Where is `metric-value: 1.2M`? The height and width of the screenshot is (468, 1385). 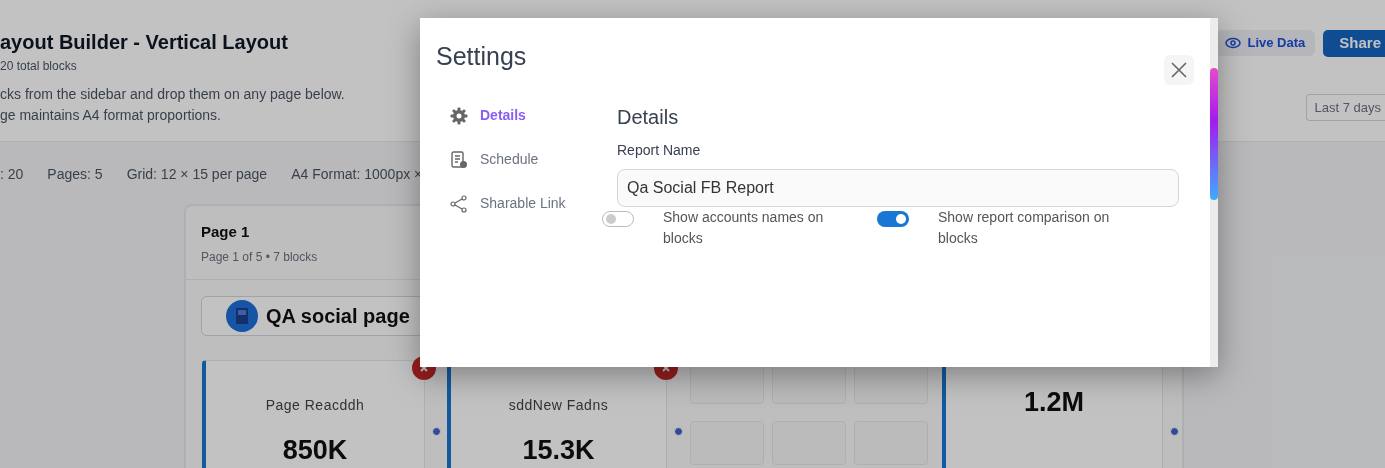 metric-value: 1.2M is located at coordinates (1054, 402).